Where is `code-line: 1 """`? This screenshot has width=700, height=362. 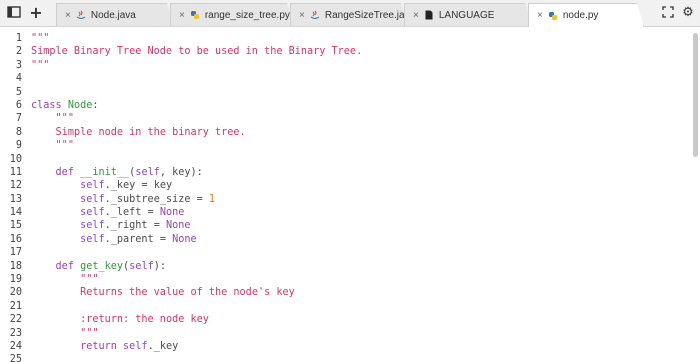
code-line: 1 """ is located at coordinates (345, 38).